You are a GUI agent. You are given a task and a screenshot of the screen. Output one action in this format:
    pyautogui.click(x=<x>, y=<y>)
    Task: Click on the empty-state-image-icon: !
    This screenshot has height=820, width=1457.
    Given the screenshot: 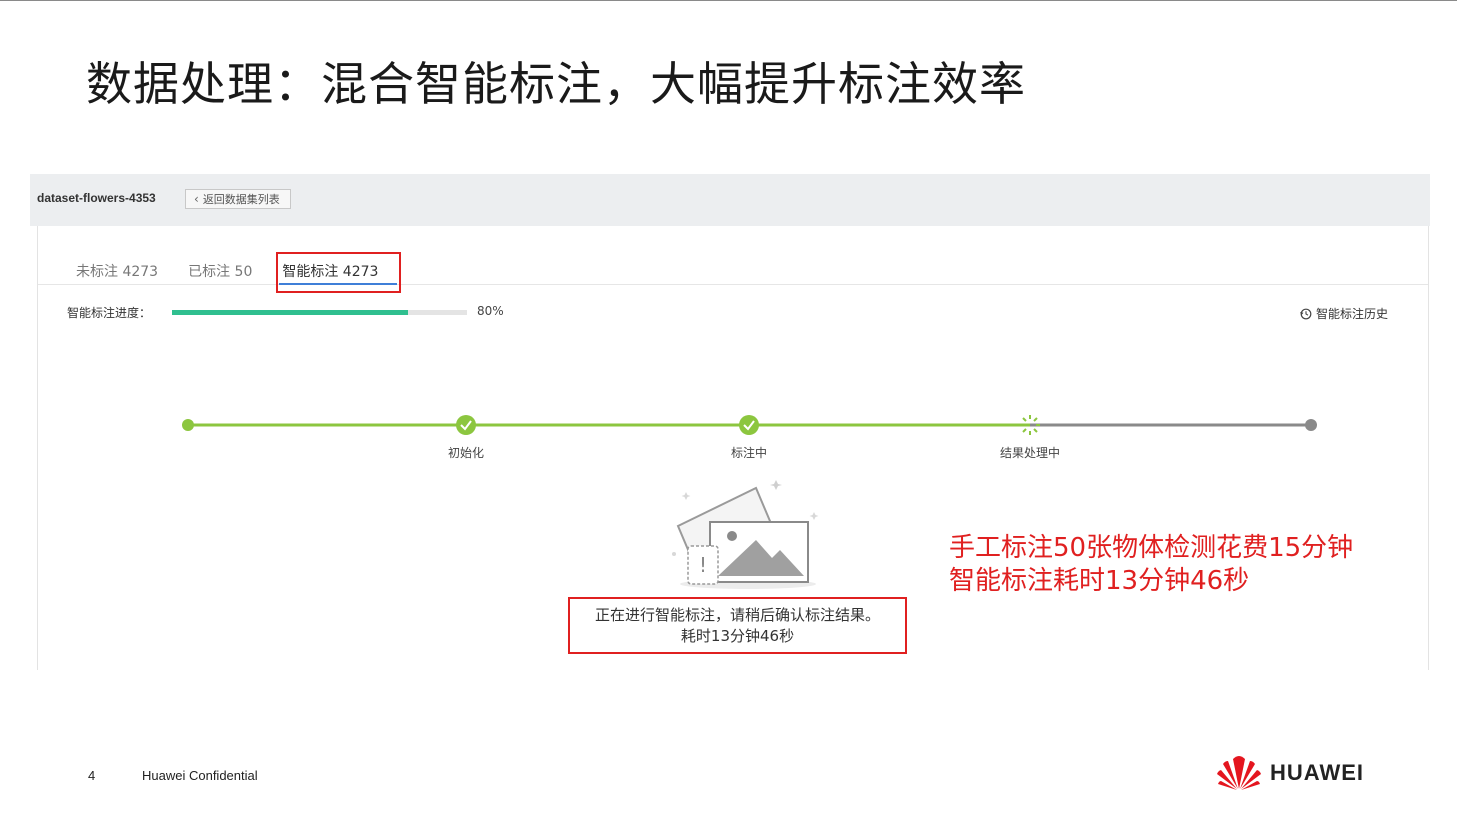 What is the action you would take?
    pyautogui.click(x=745, y=534)
    